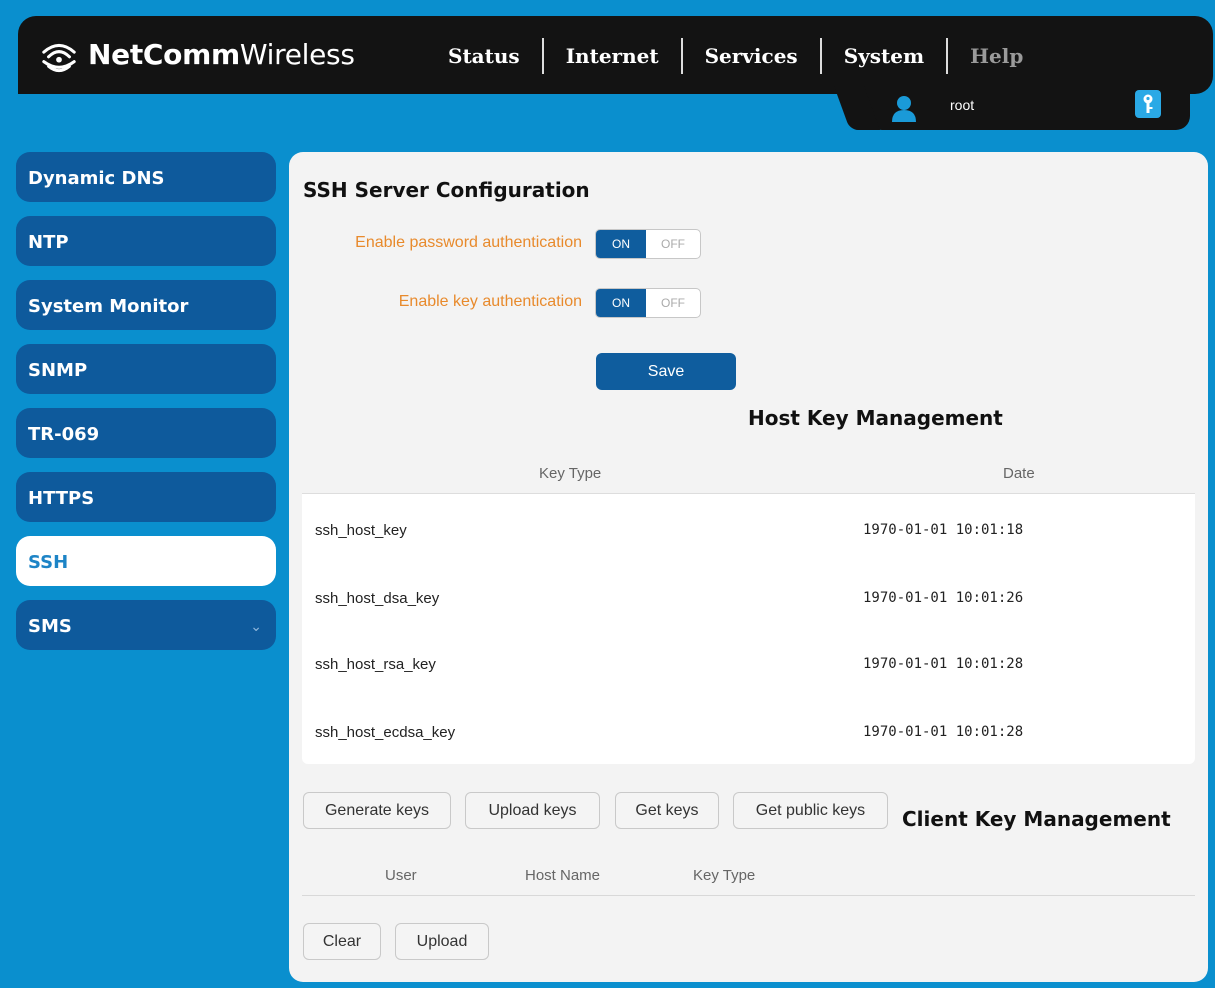 The width and height of the screenshot is (1215, 988). What do you see at coordinates (221, 54) in the screenshot?
I see `brand-name: NetCommWireless` at bounding box center [221, 54].